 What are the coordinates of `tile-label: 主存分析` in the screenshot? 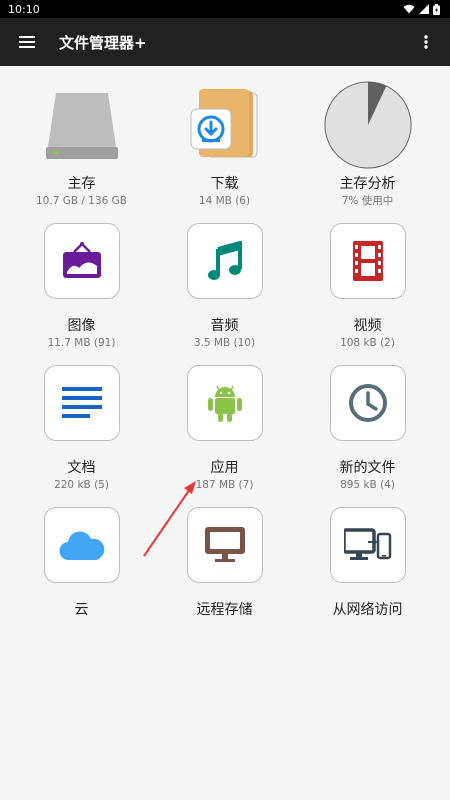 It's located at (367, 184).